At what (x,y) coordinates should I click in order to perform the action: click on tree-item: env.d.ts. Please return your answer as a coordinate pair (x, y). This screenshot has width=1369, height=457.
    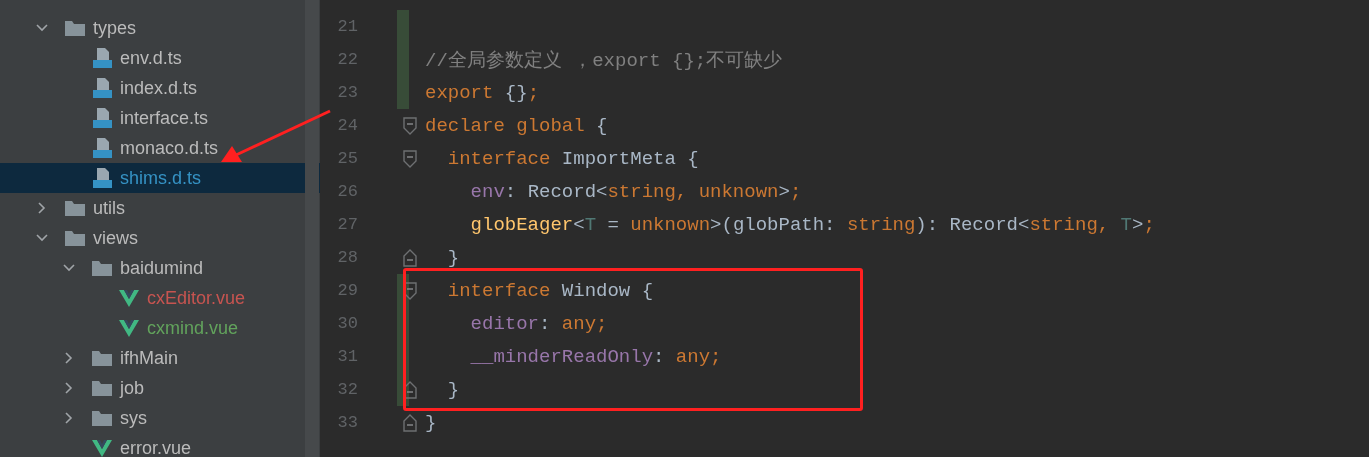
    Looking at the image, I should click on (152, 58).